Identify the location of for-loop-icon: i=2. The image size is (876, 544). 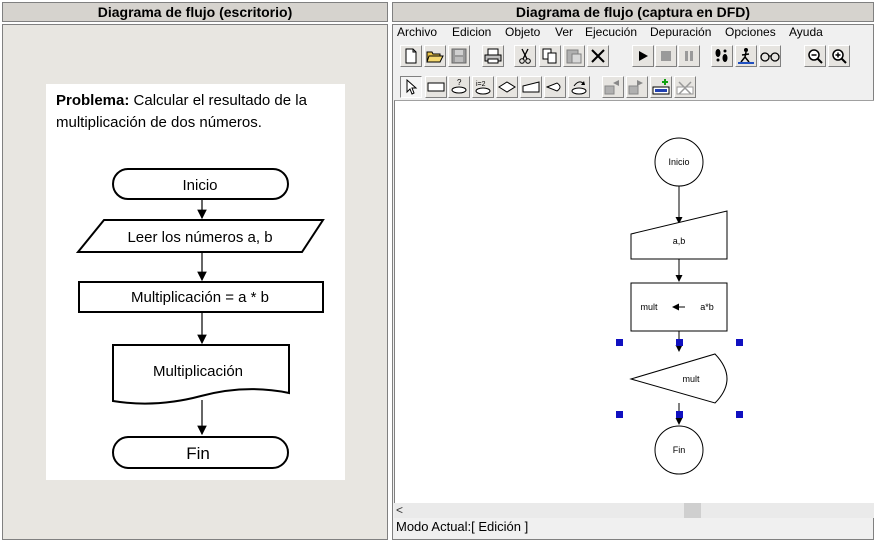
(483, 88).